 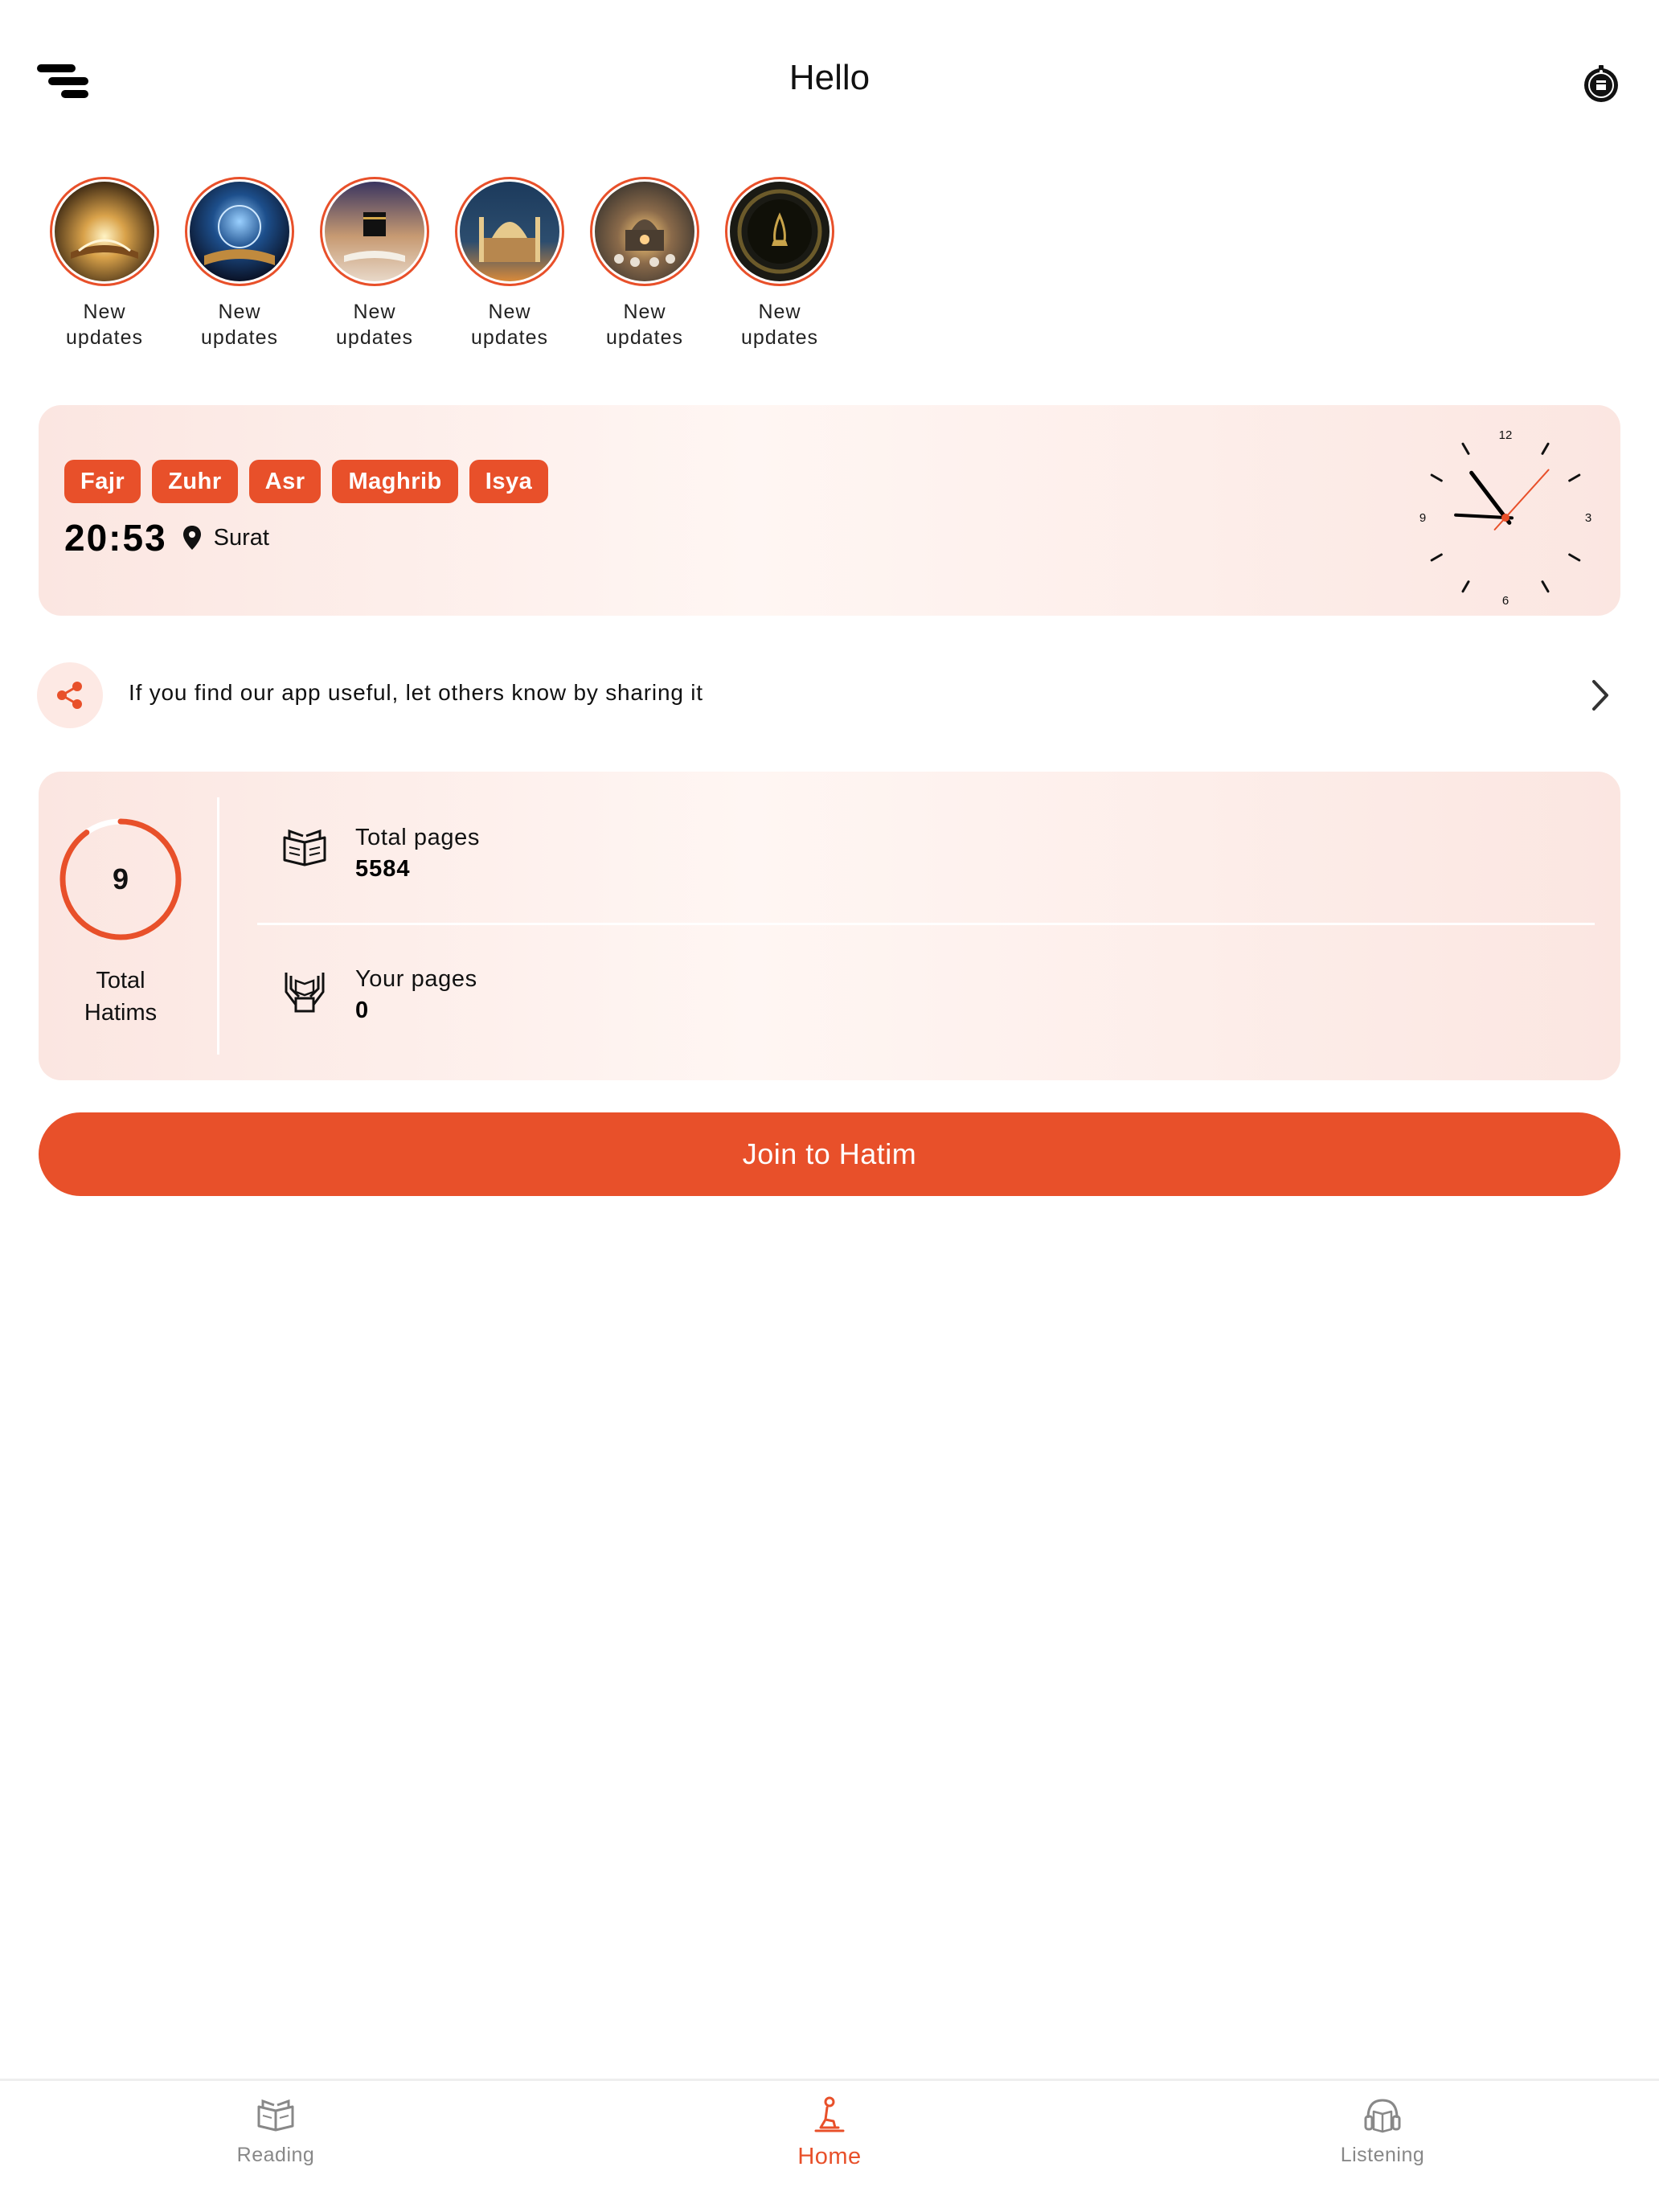 What do you see at coordinates (120, 878) in the screenshot?
I see `hatim-count: 9` at bounding box center [120, 878].